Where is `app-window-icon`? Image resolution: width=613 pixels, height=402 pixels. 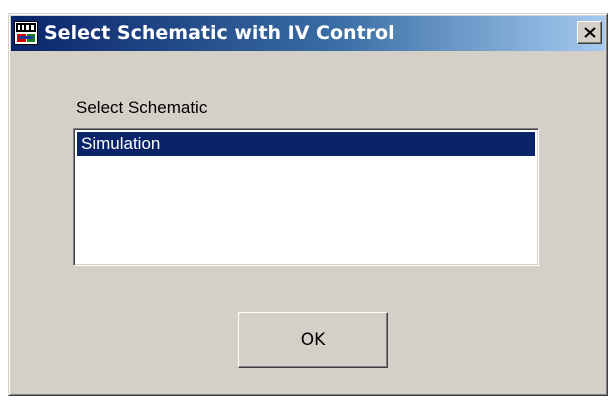
app-window-icon is located at coordinates (26, 33).